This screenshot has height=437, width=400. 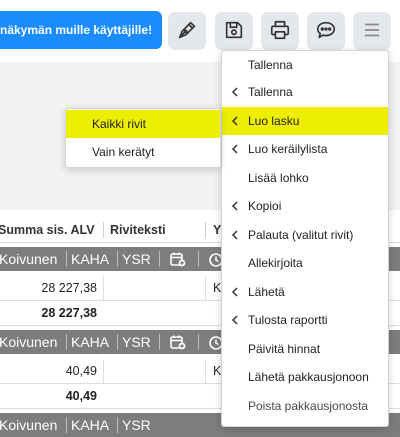 I want to click on submenu-item-all-rows: Kaikki rivit, so click(x=143, y=124).